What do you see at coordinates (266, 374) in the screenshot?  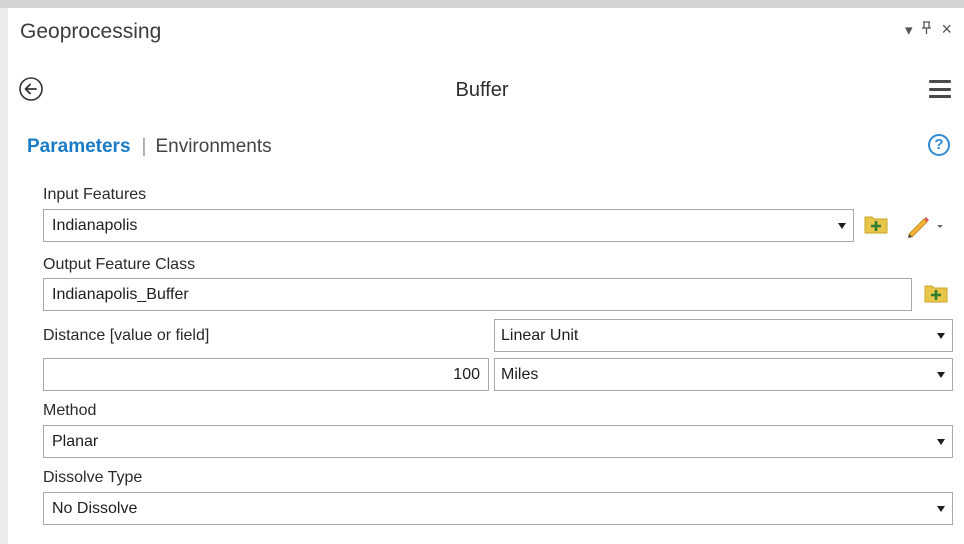 I see `distance-value-input: 100` at bounding box center [266, 374].